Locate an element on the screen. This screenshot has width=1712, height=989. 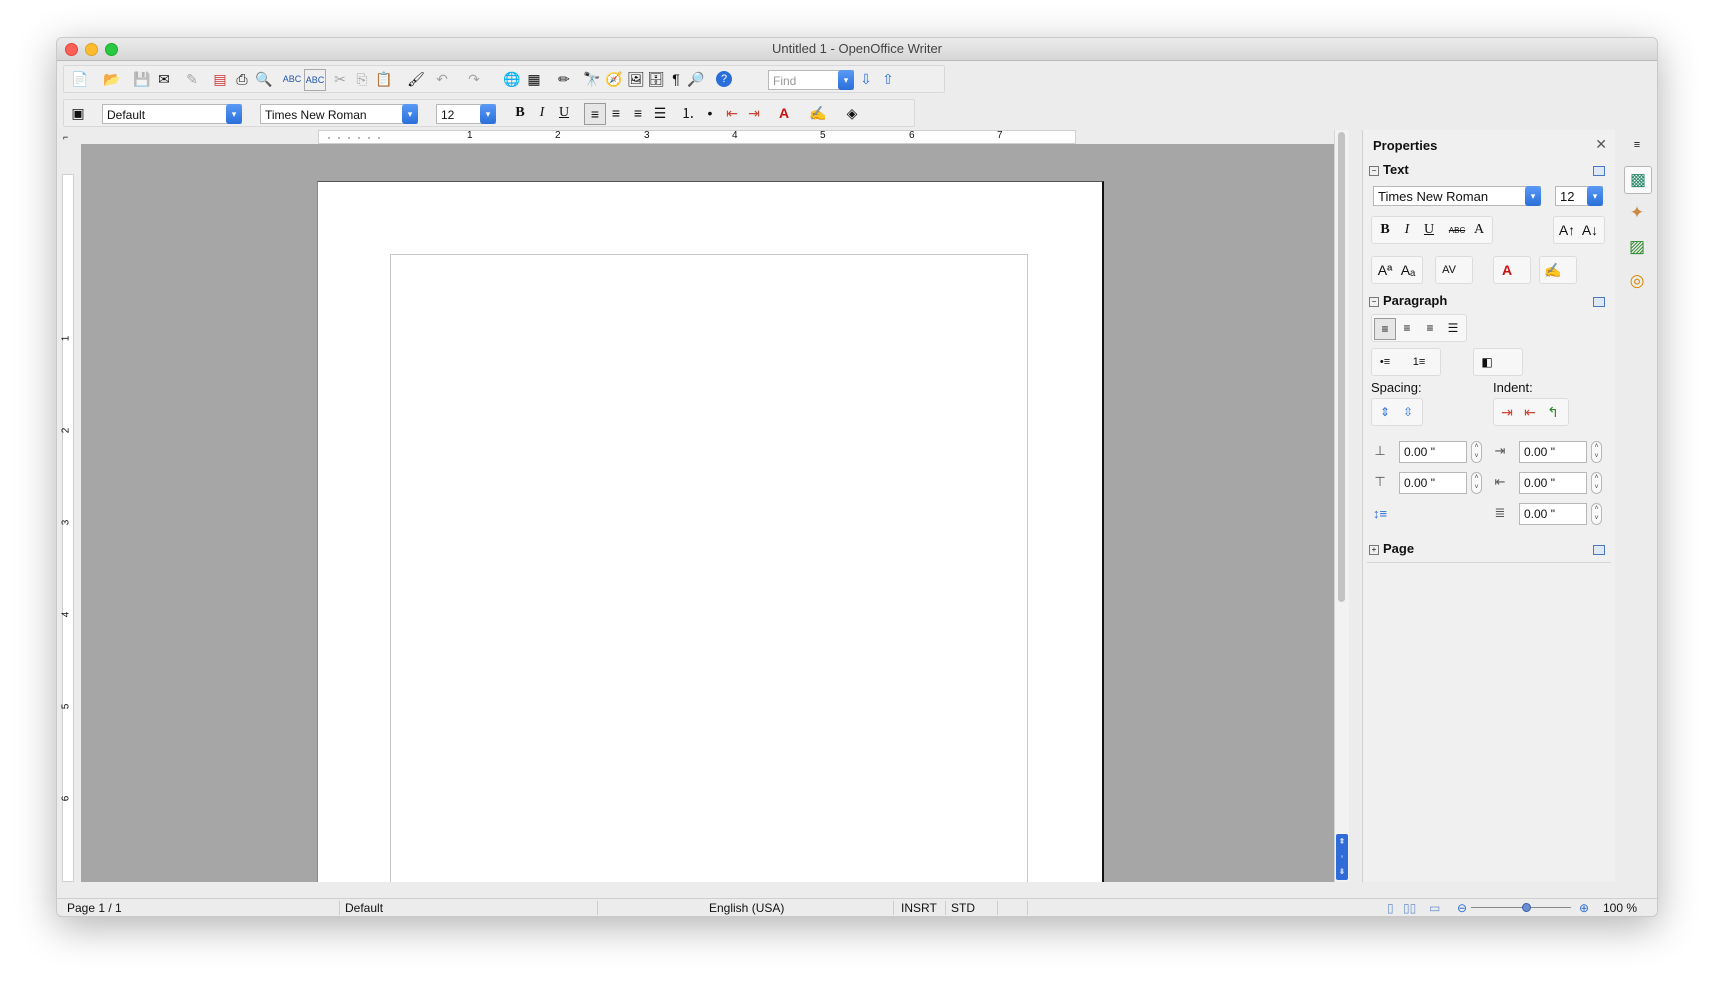
single-page-view-icon: ▯ is located at coordinates (1390, 908).